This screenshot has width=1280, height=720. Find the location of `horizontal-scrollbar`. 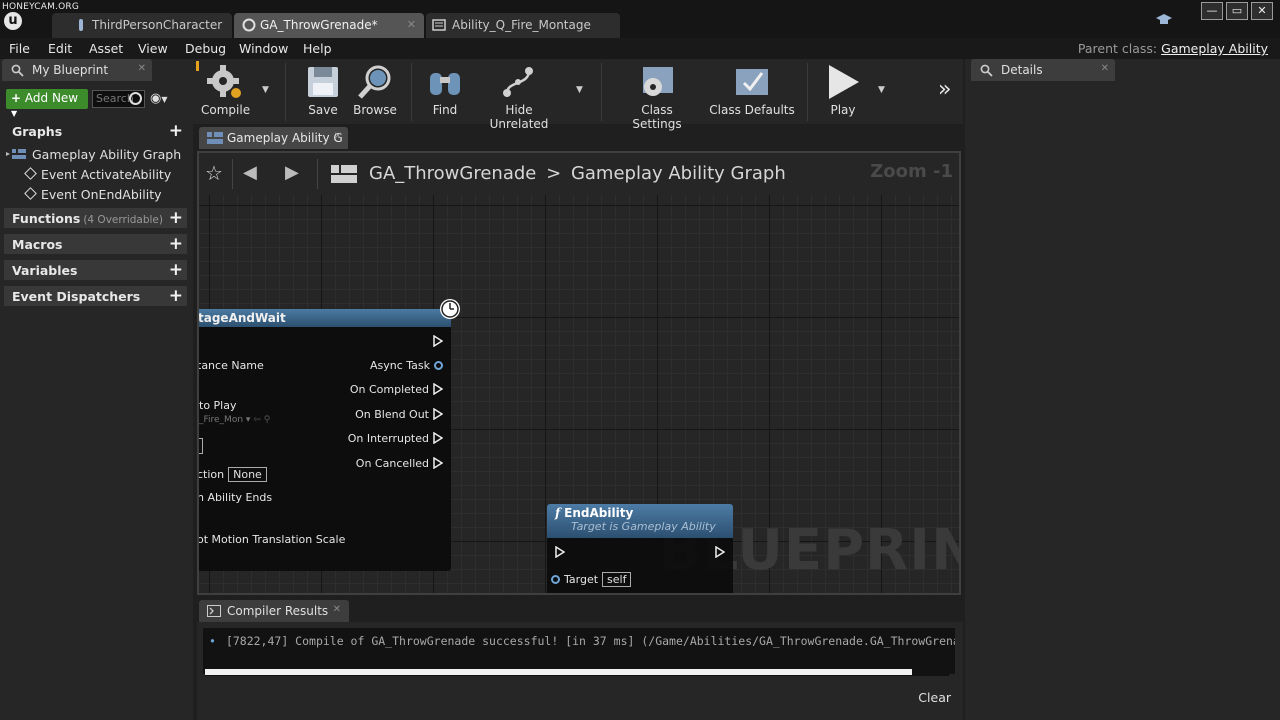

horizontal-scrollbar is located at coordinates (577, 672).